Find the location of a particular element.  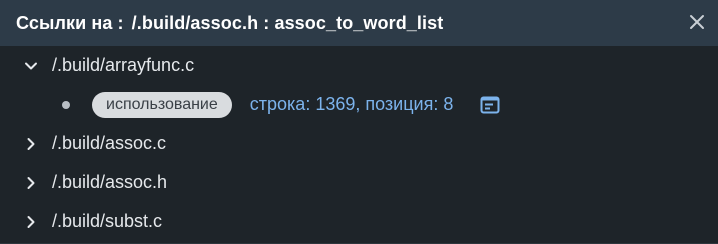

file-label: /.build/assoc.h is located at coordinates (110, 182).